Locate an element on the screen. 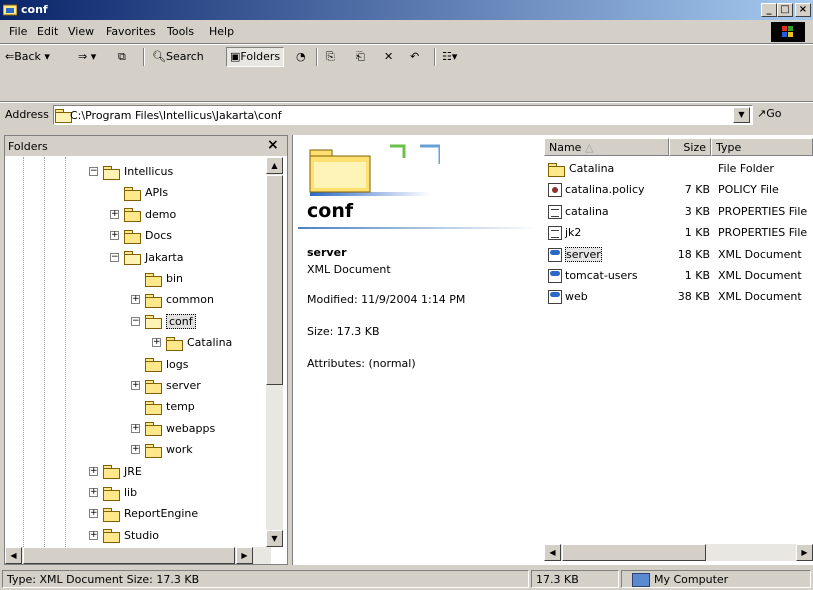  file-row-web: web 38 KB XML Document is located at coordinates (680, 296).